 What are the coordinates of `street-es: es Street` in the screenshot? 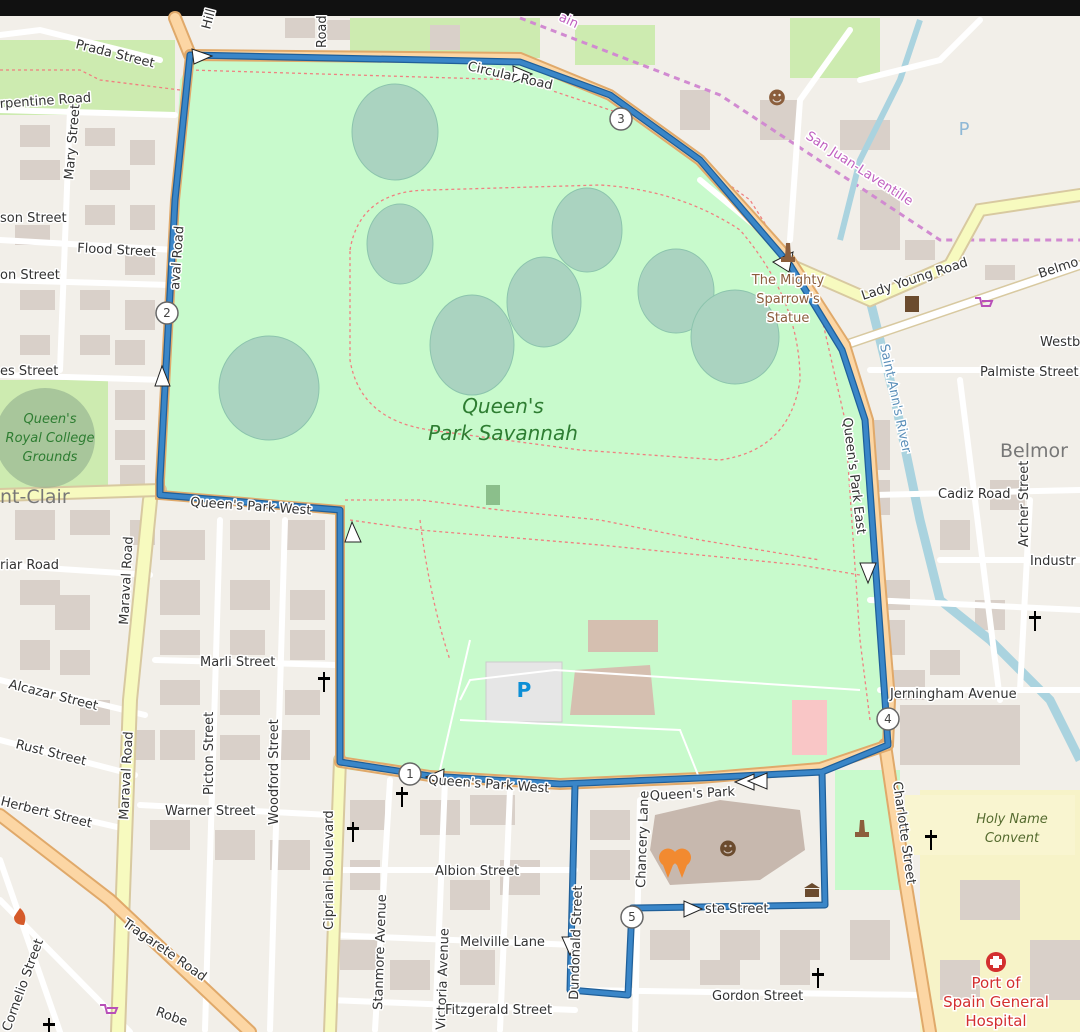 It's located at (29, 371).